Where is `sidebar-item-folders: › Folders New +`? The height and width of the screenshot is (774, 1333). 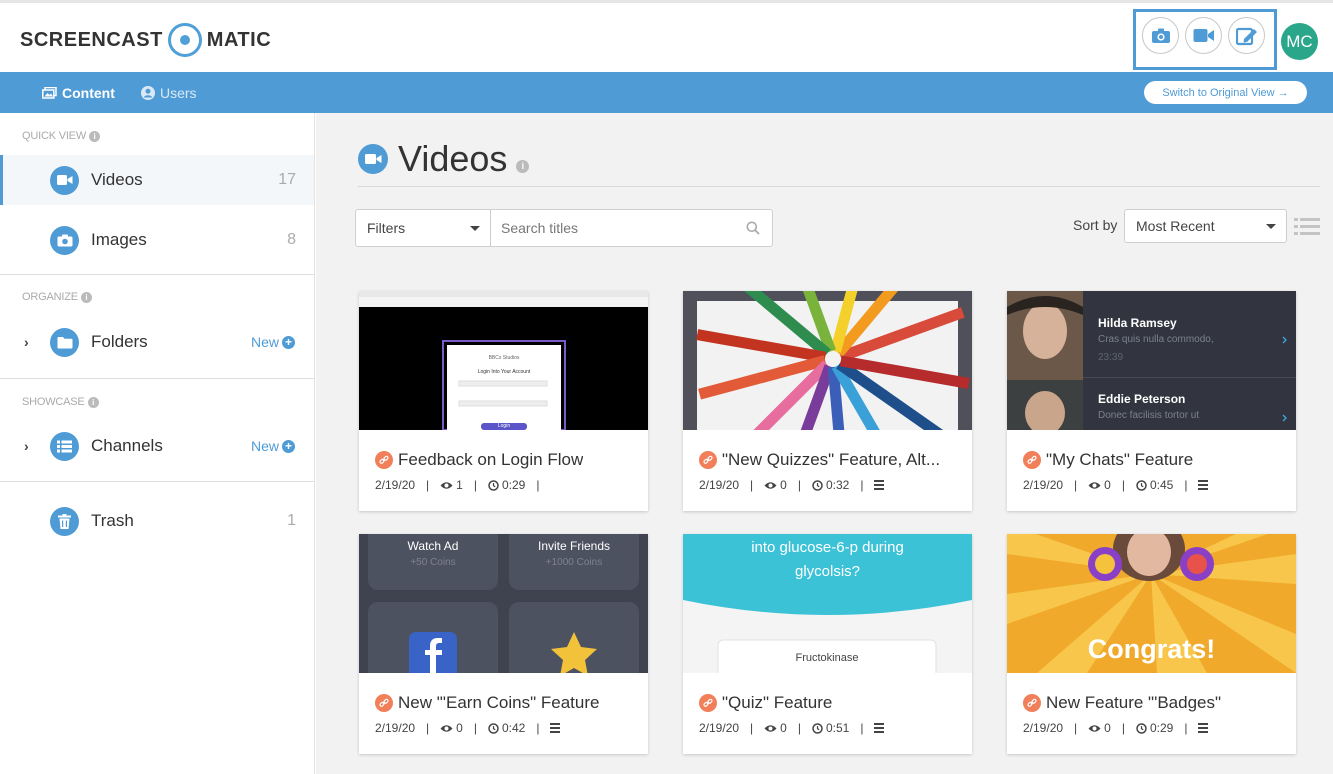
sidebar-item-folders: › Folders New + is located at coordinates (157, 342).